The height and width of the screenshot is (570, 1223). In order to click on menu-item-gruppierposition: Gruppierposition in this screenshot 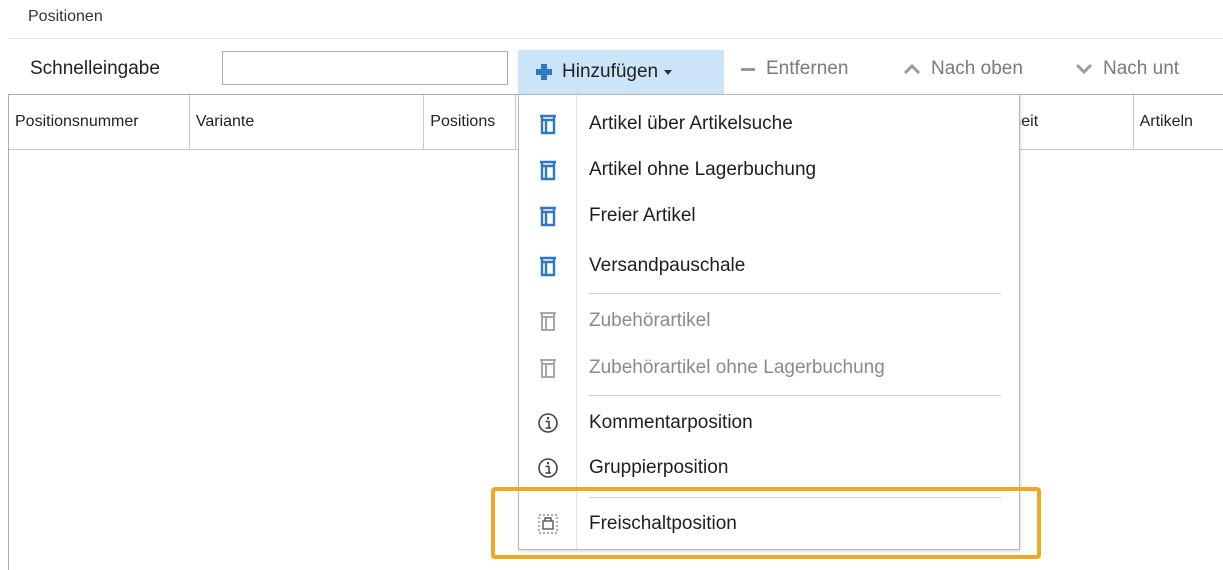, I will do `click(769, 468)`.